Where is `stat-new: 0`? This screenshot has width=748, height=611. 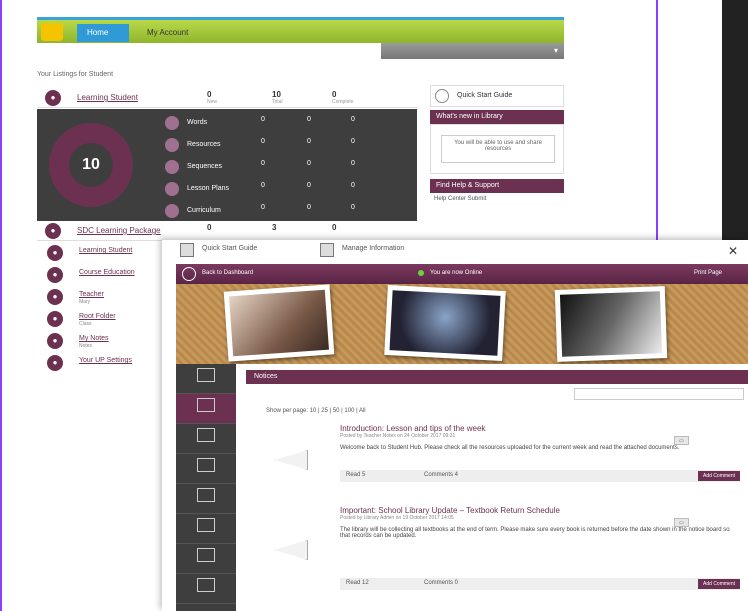 stat-new: 0 is located at coordinates (209, 227).